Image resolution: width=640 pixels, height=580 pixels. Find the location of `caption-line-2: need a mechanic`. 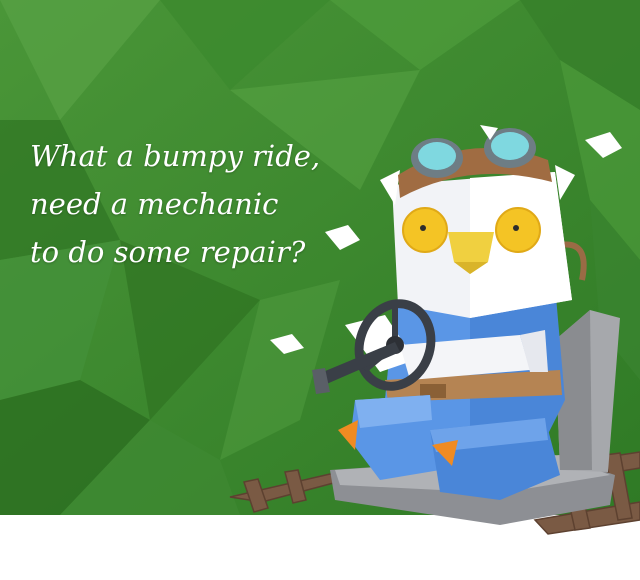

caption-line-2: need a mechanic is located at coordinates (154, 204).